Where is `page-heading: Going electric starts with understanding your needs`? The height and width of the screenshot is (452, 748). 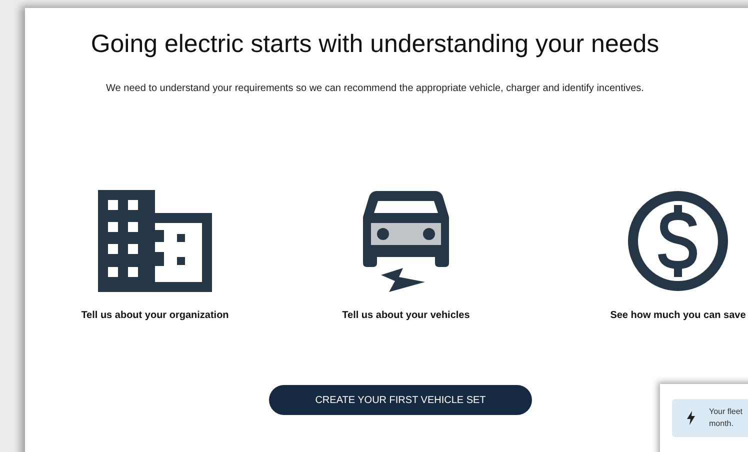
page-heading: Going electric starts with understanding your needs is located at coordinates (375, 44).